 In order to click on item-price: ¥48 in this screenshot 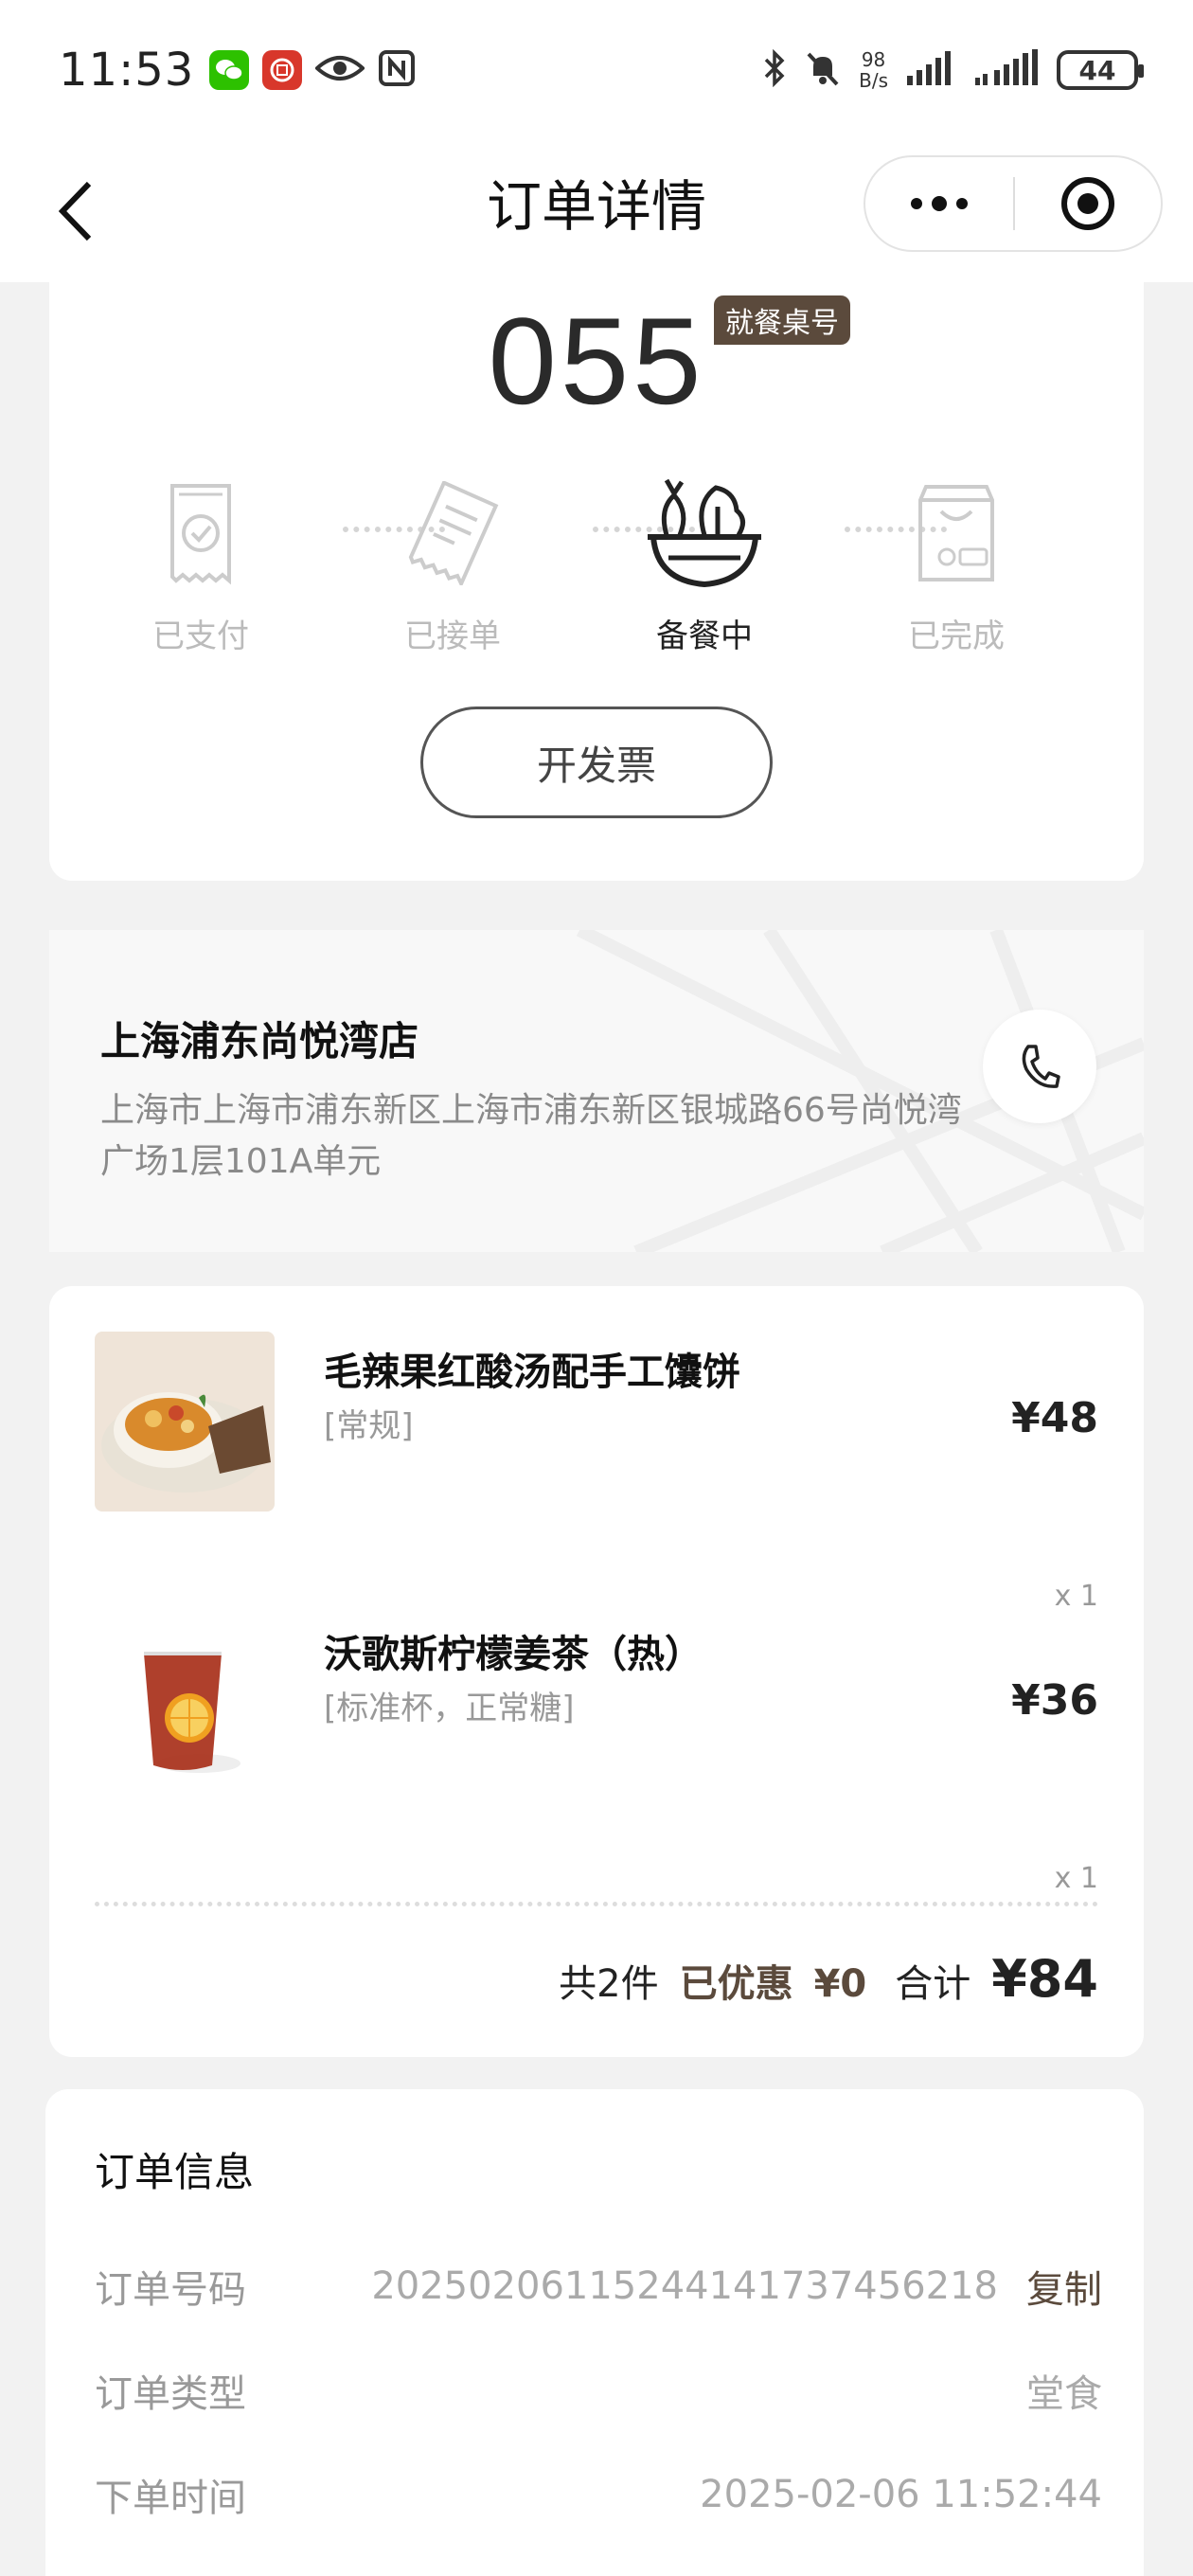, I will do `click(1054, 1418)`.